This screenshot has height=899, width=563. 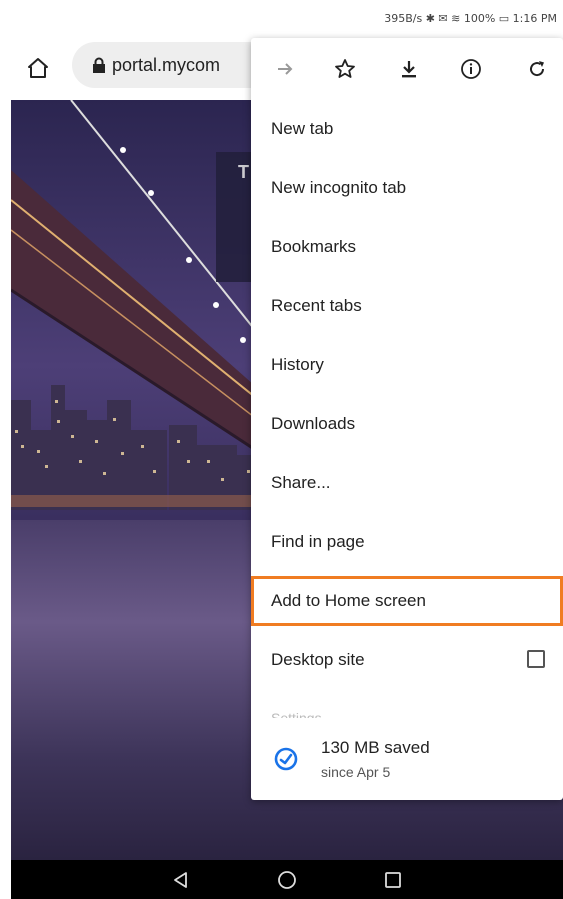 I want to click on menu-item-new-incognito-tab: New incognito tab, so click(x=407, y=188).